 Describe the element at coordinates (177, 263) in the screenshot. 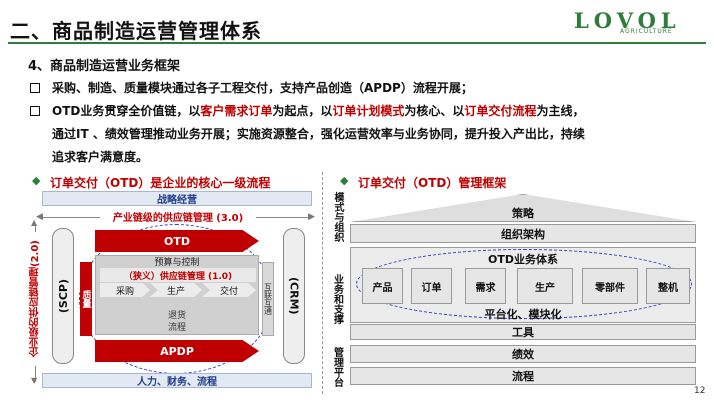

I see `budget-control-label: 预算与控制` at that location.